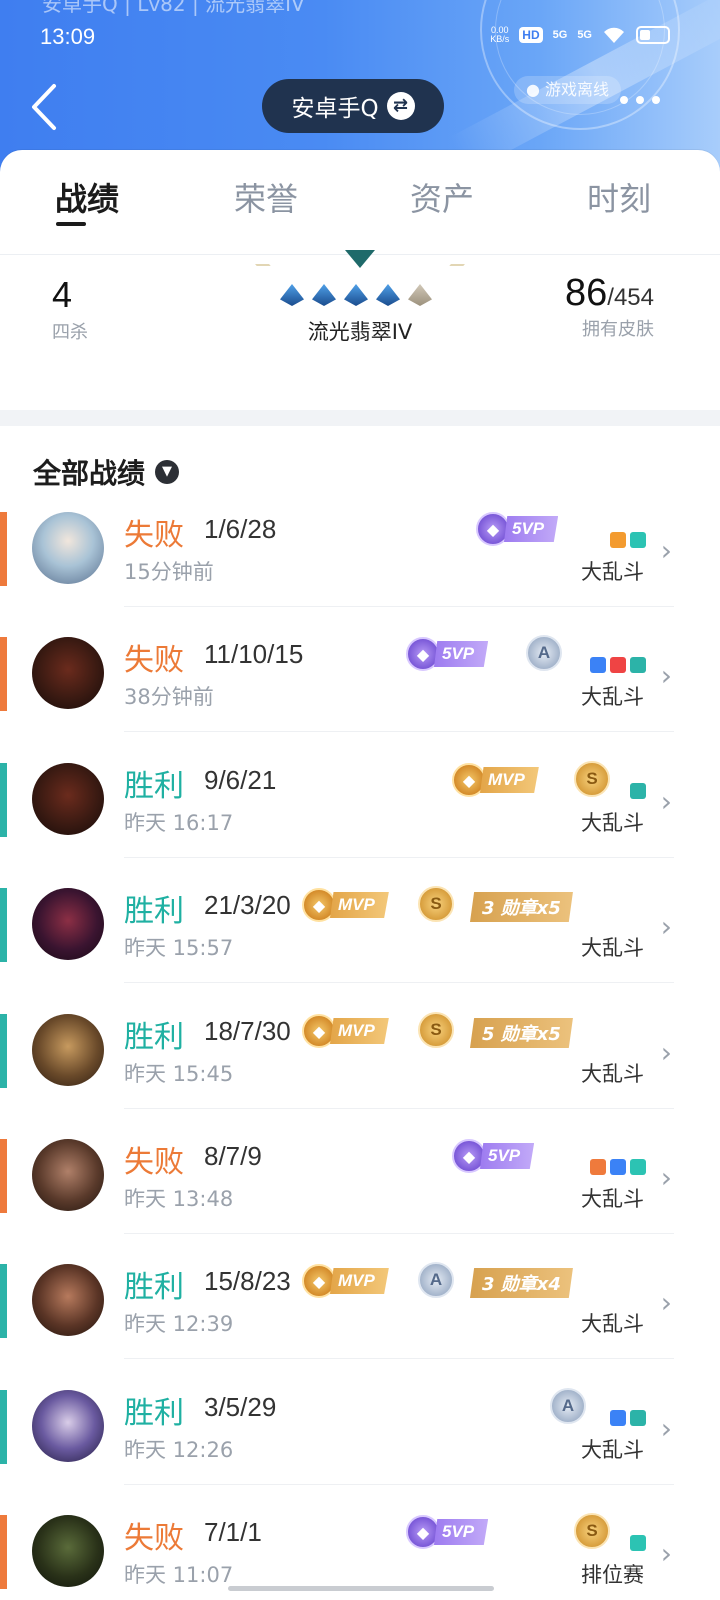 The width and height of the screenshot is (720, 1600). I want to click on account-switch-button: 安卓手Q ⇄, so click(353, 106).